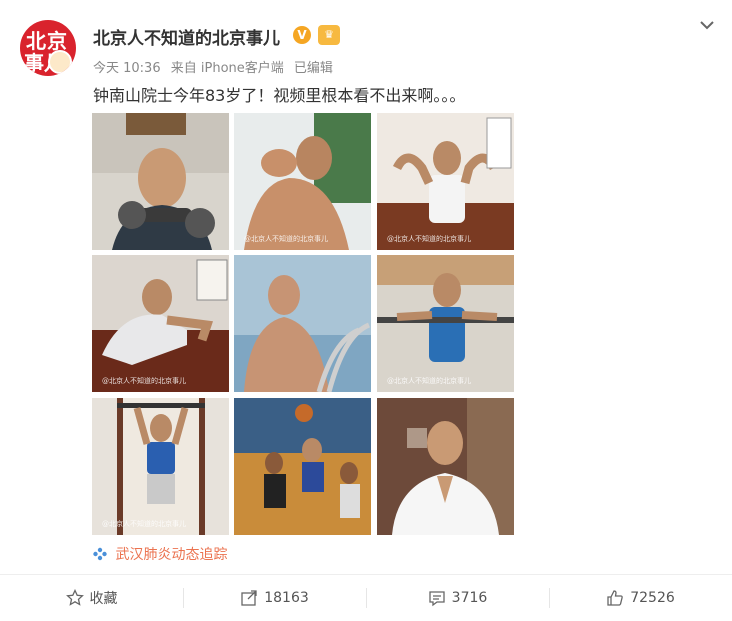  I want to click on photo-4: @北京人不知道的北京事儿, so click(160, 323).